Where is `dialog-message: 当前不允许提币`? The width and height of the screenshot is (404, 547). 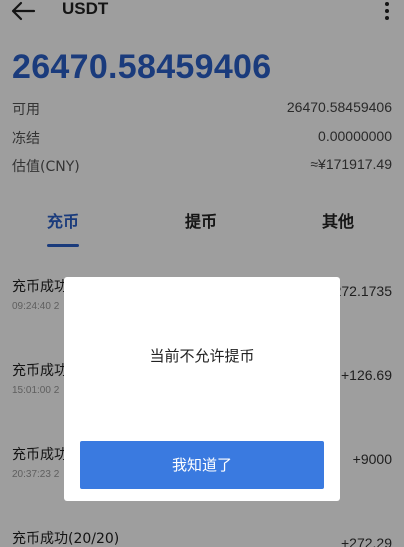 dialog-message: 当前不允许提币 is located at coordinates (202, 356).